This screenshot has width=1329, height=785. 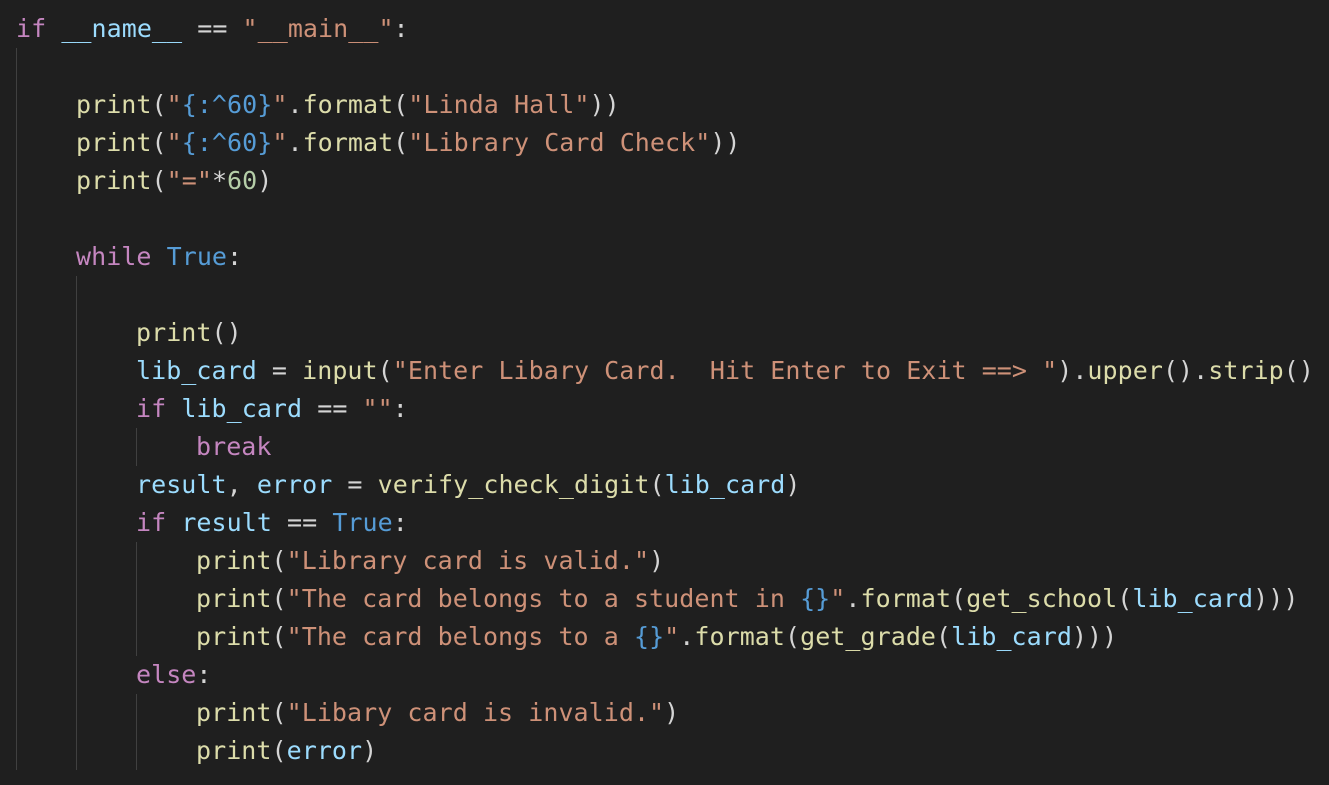 I want to click on code-token: get_school, so click(x=1042, y=598).